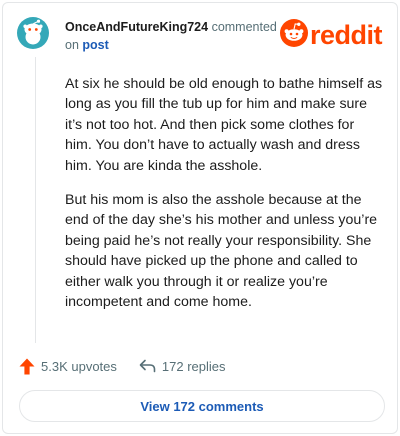 The height and width of the screenshot is (436, 400). Describe the element at coordinates (27, 366) in the screenshot. I see `upvote-arrow-icon` at that location.